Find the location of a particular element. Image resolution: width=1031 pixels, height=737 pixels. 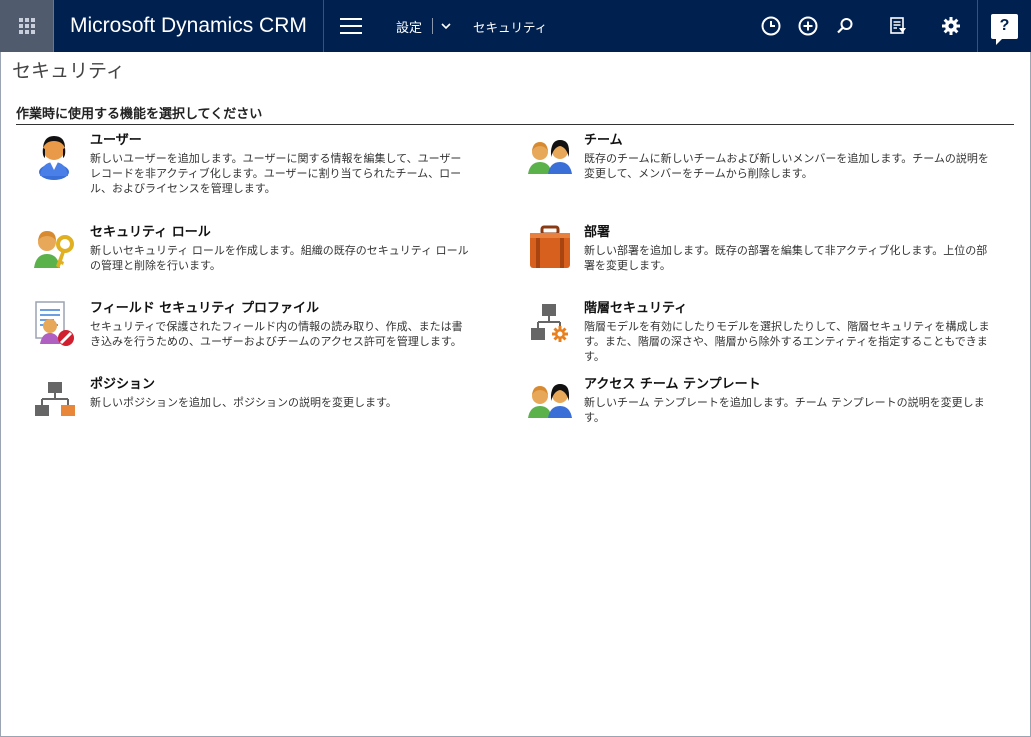

waffle-icon is located at coordinates (27, 26).